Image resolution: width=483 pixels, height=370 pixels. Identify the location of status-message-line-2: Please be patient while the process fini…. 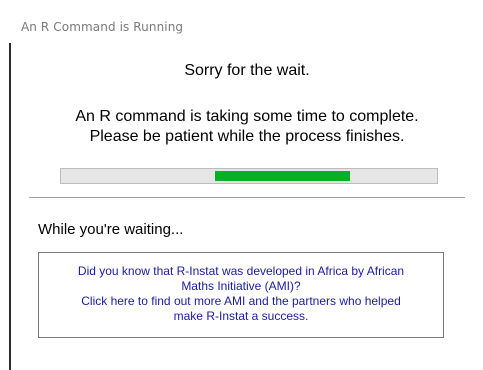
(247, 136).